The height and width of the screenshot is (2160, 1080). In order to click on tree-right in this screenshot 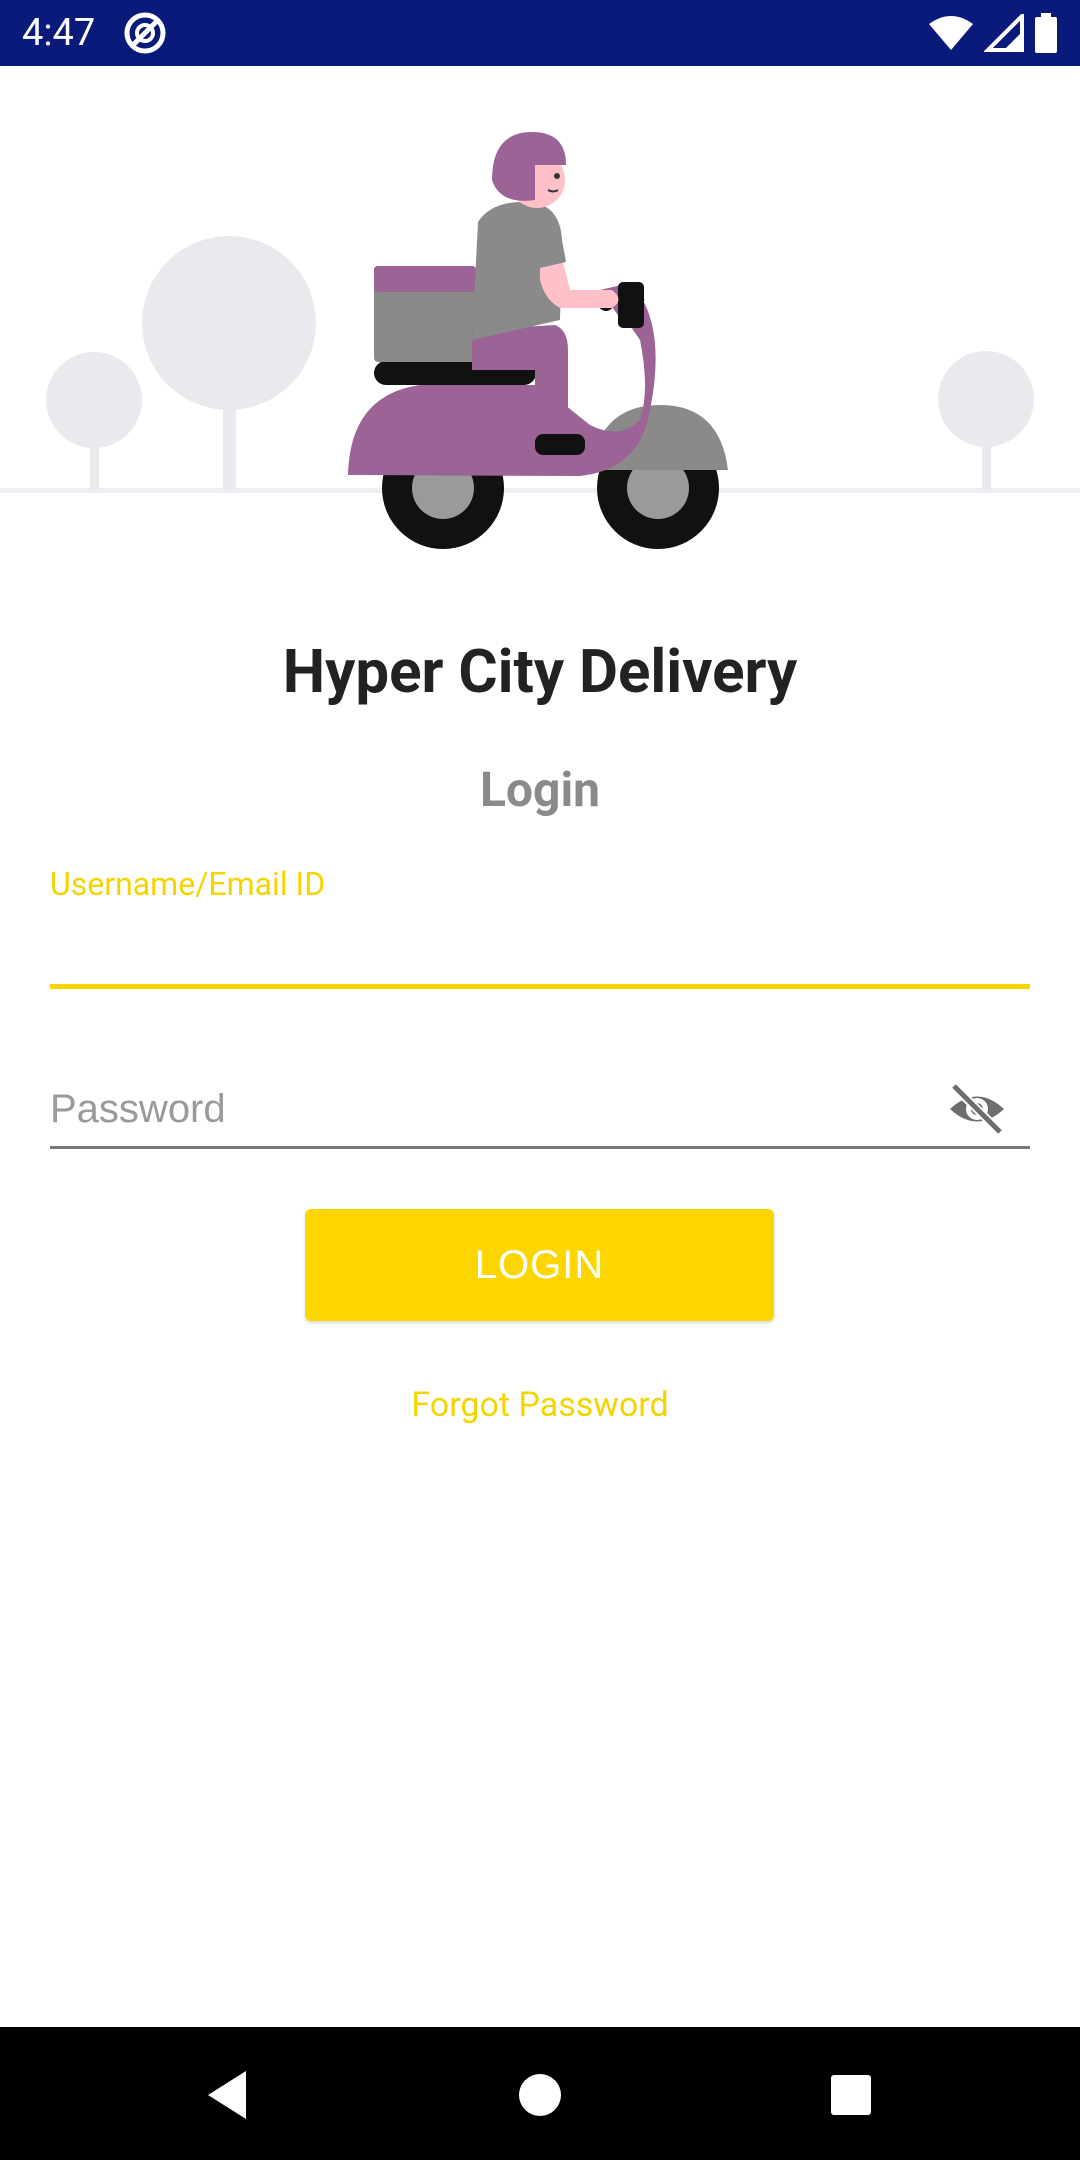, I will do `click(986, 420)`.